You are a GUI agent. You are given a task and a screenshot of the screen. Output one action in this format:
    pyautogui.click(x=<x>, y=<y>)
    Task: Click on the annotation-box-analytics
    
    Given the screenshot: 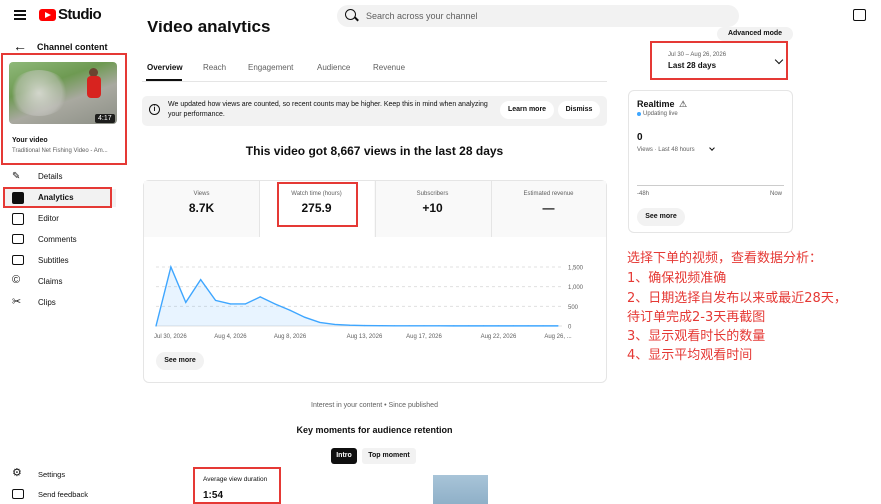 What is the action you would take?
    pyautogui.click(x=57, y=197)
    